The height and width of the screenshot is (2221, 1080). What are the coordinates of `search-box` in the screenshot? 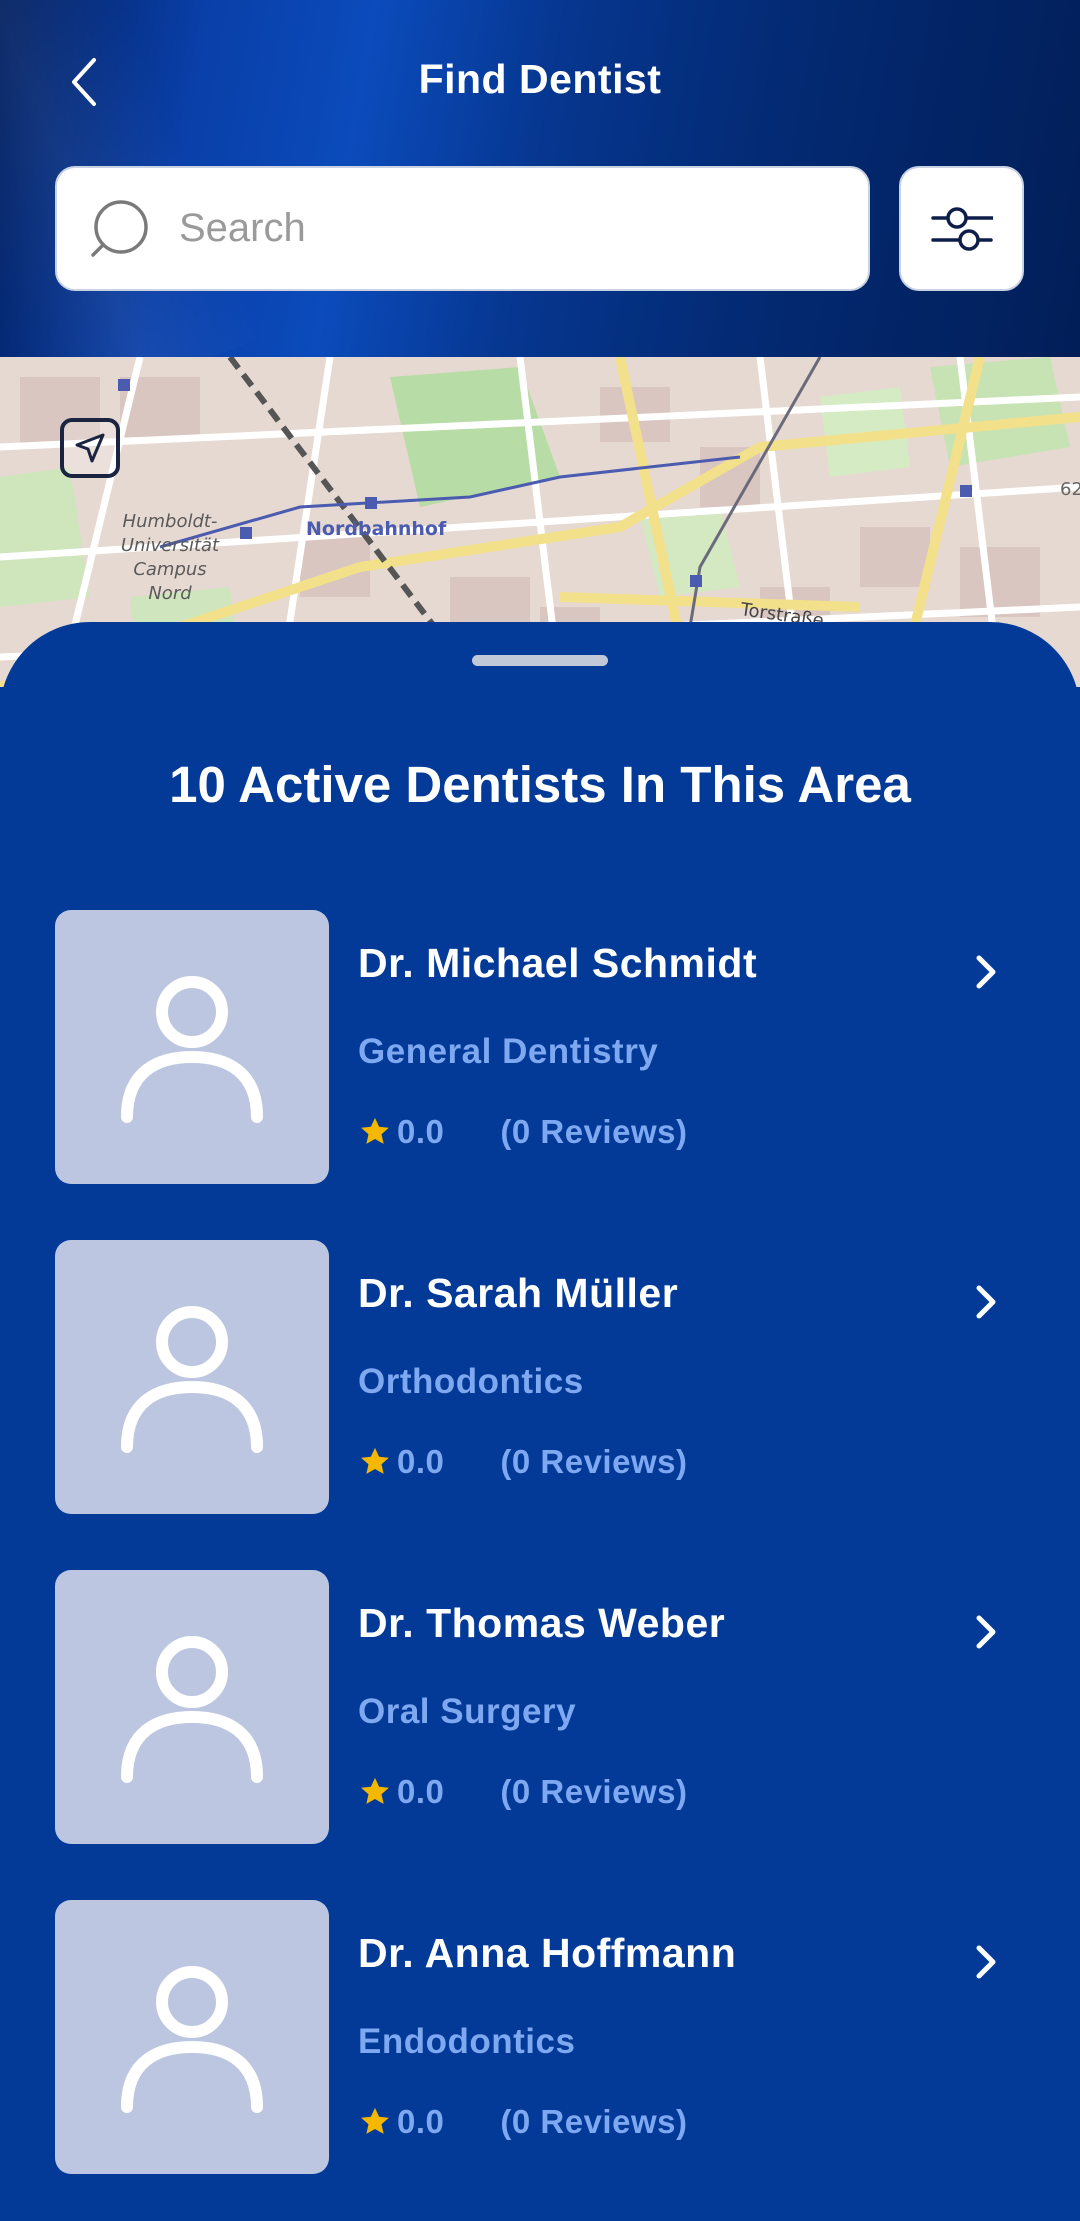 It's located at (462, 228).